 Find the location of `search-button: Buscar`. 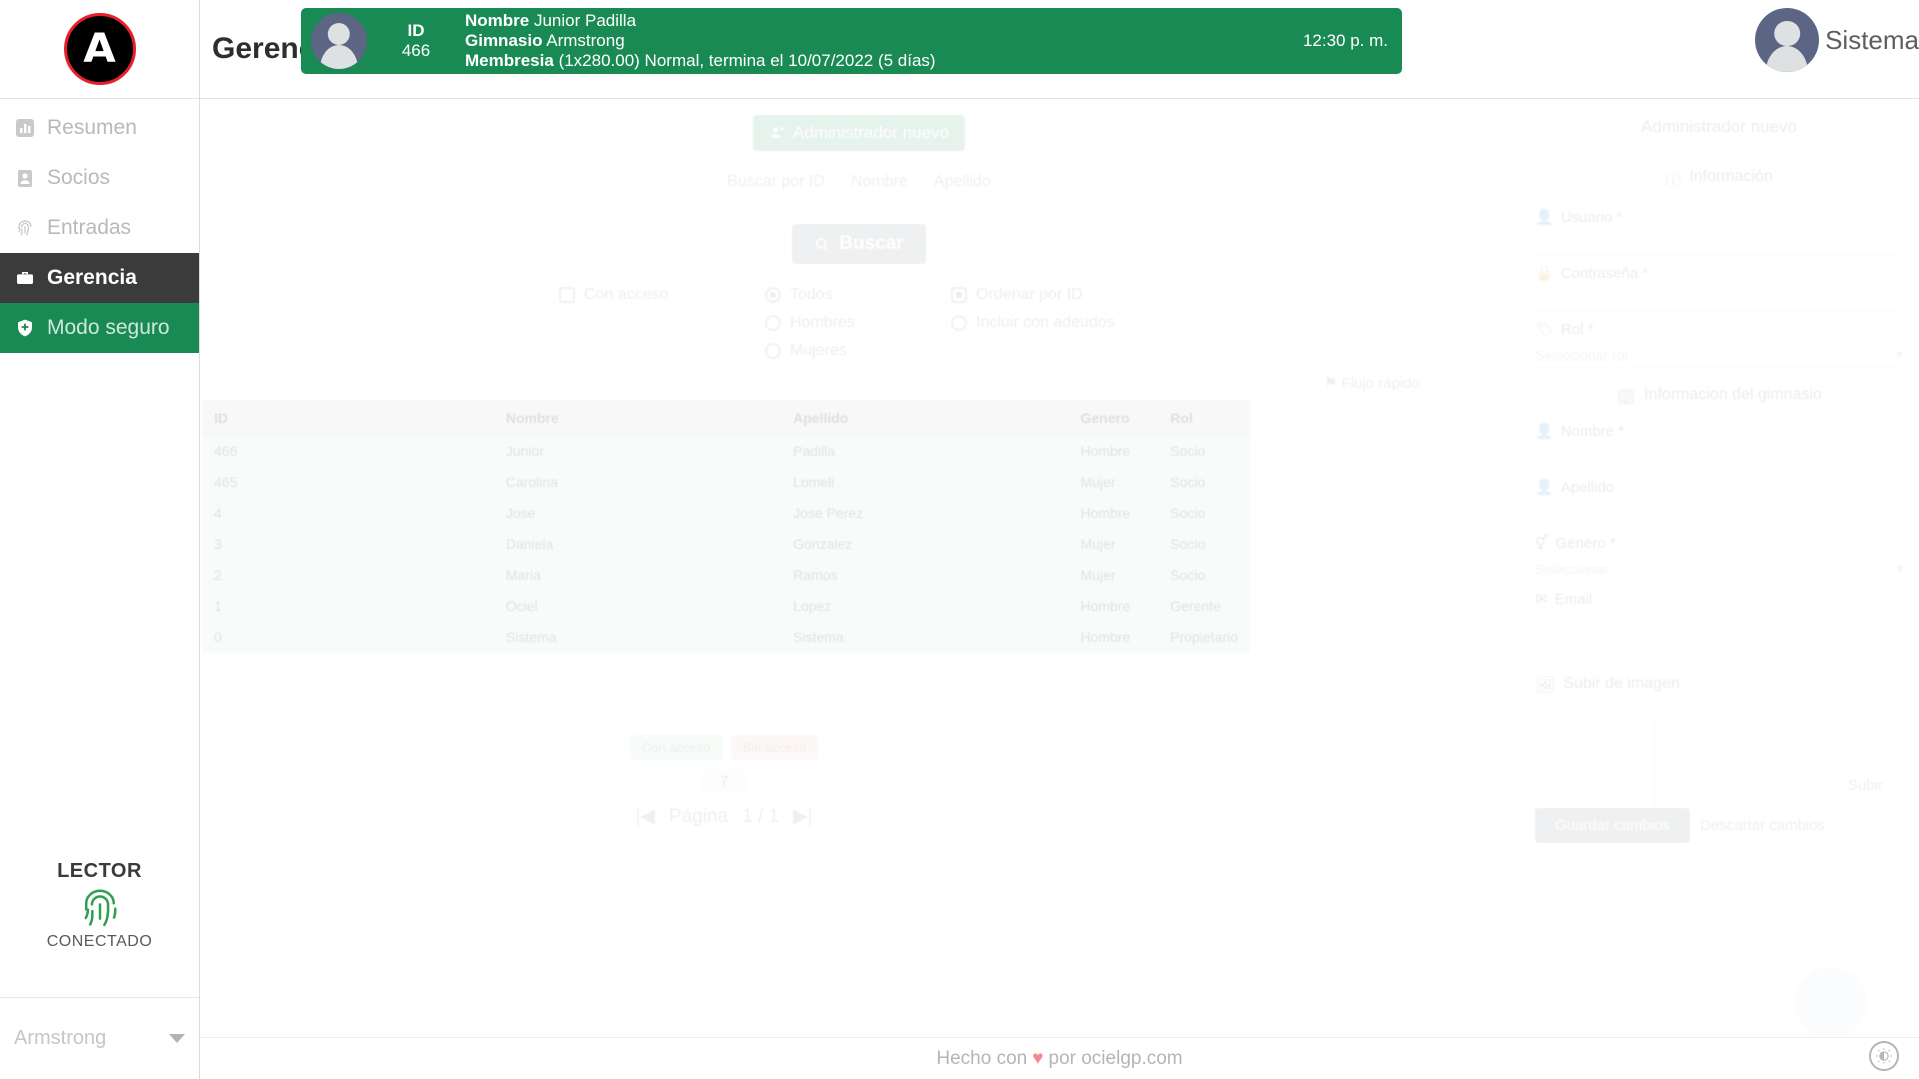

search-button: Buscar is located at coordinates (859, 244).